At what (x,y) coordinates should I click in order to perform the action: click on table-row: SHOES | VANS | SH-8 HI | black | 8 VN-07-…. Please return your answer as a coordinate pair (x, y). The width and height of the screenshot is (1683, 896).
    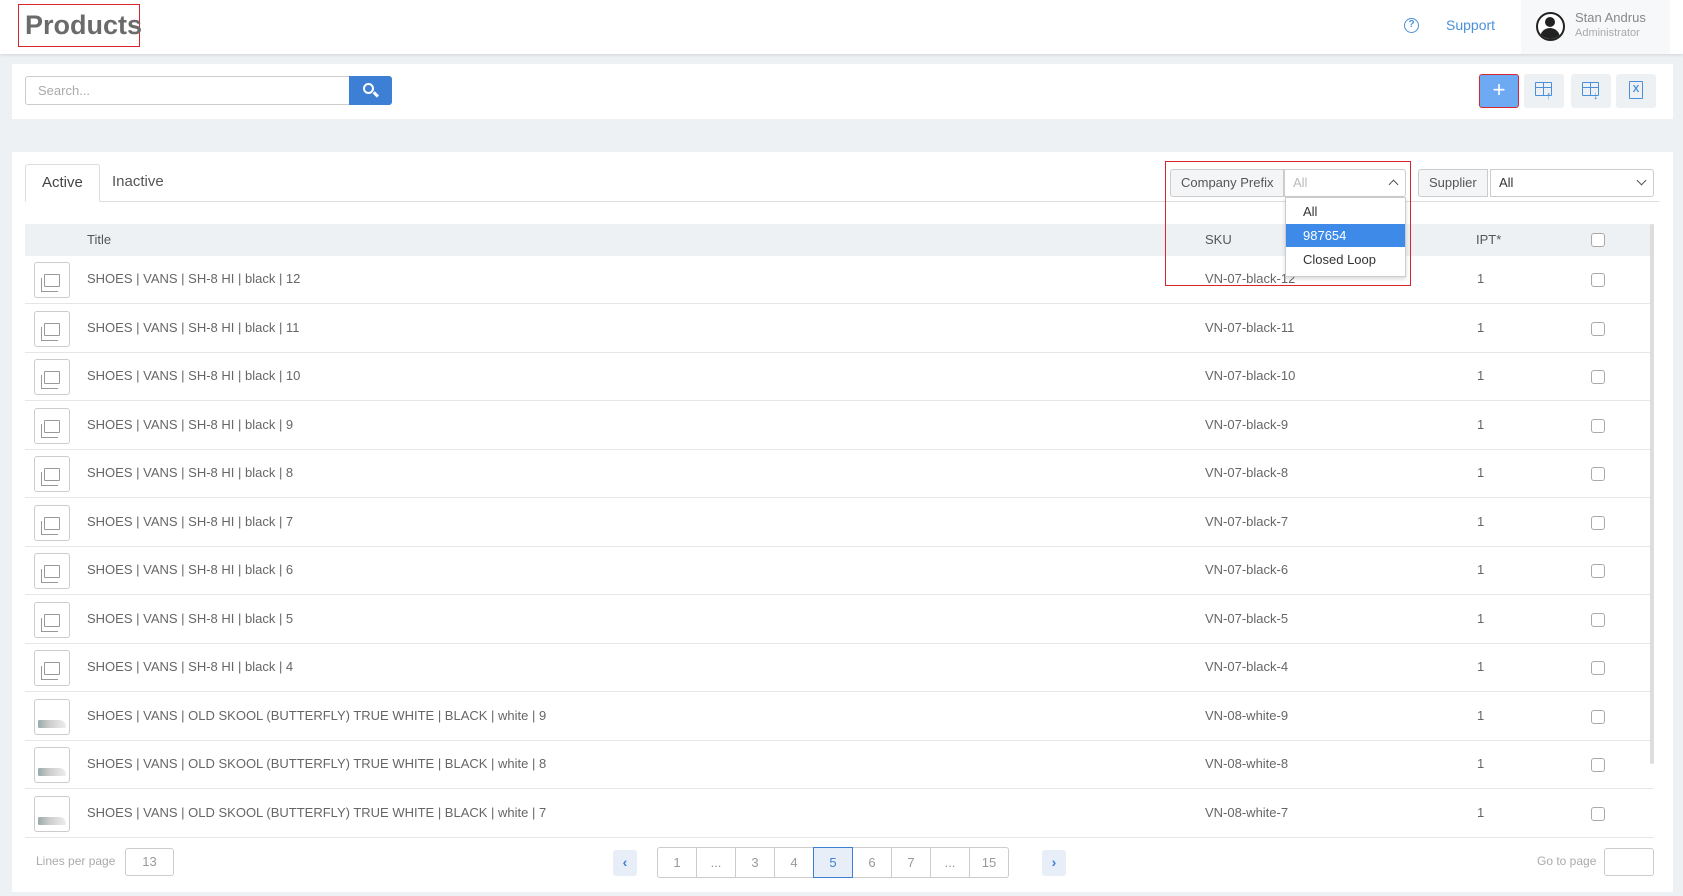
    Looking at the image, I should click on (839, 474).